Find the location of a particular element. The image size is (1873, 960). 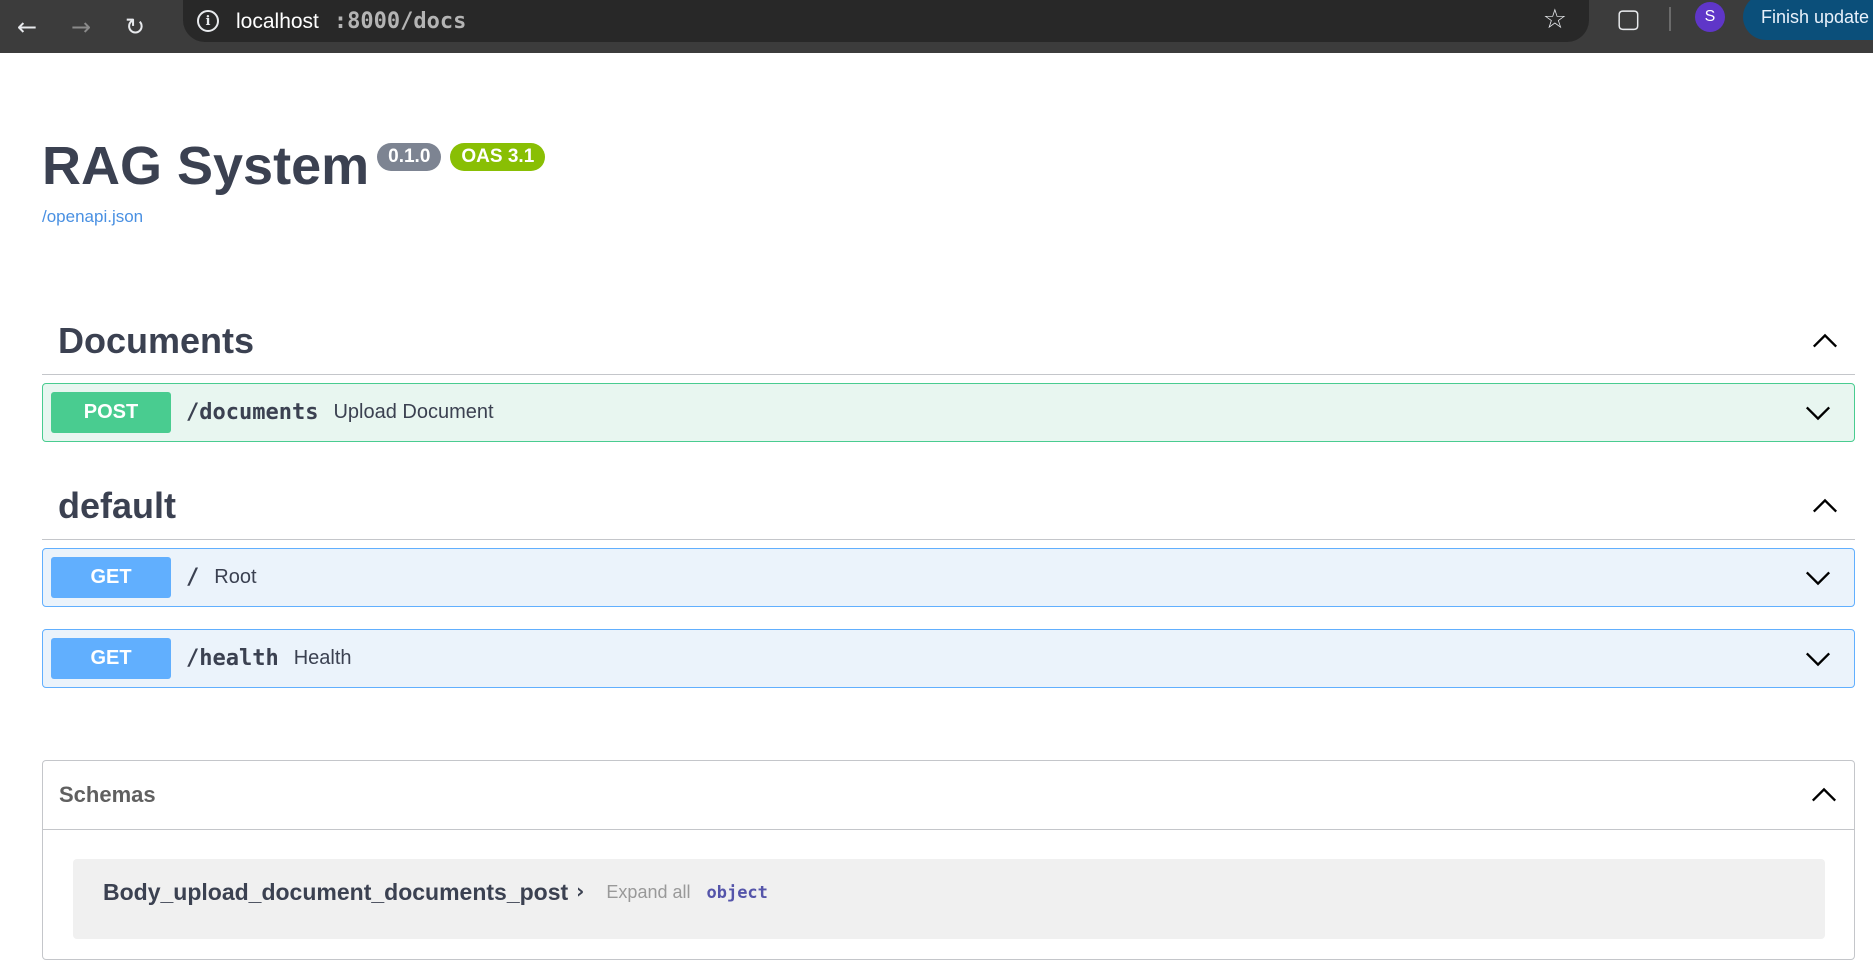

operation-path: /documents is located at coordinates (252, 412).